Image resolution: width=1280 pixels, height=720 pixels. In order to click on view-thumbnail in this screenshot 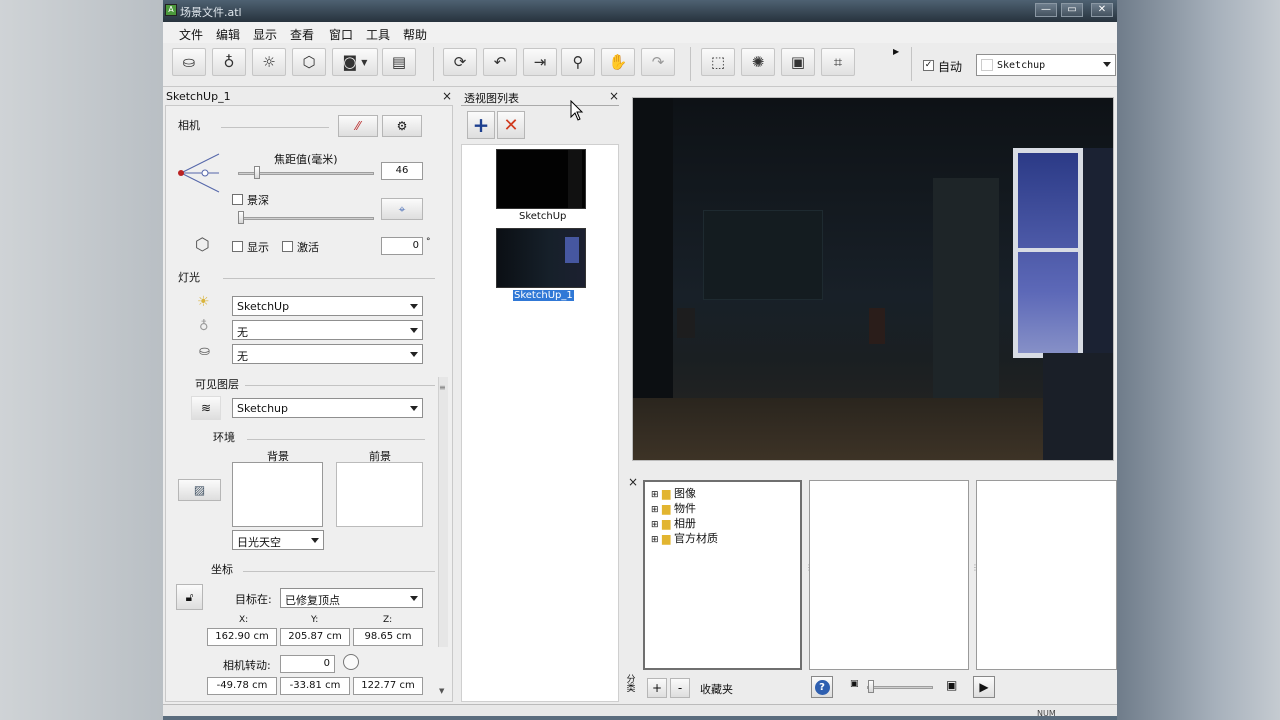, I will do `click(541, 179)`.